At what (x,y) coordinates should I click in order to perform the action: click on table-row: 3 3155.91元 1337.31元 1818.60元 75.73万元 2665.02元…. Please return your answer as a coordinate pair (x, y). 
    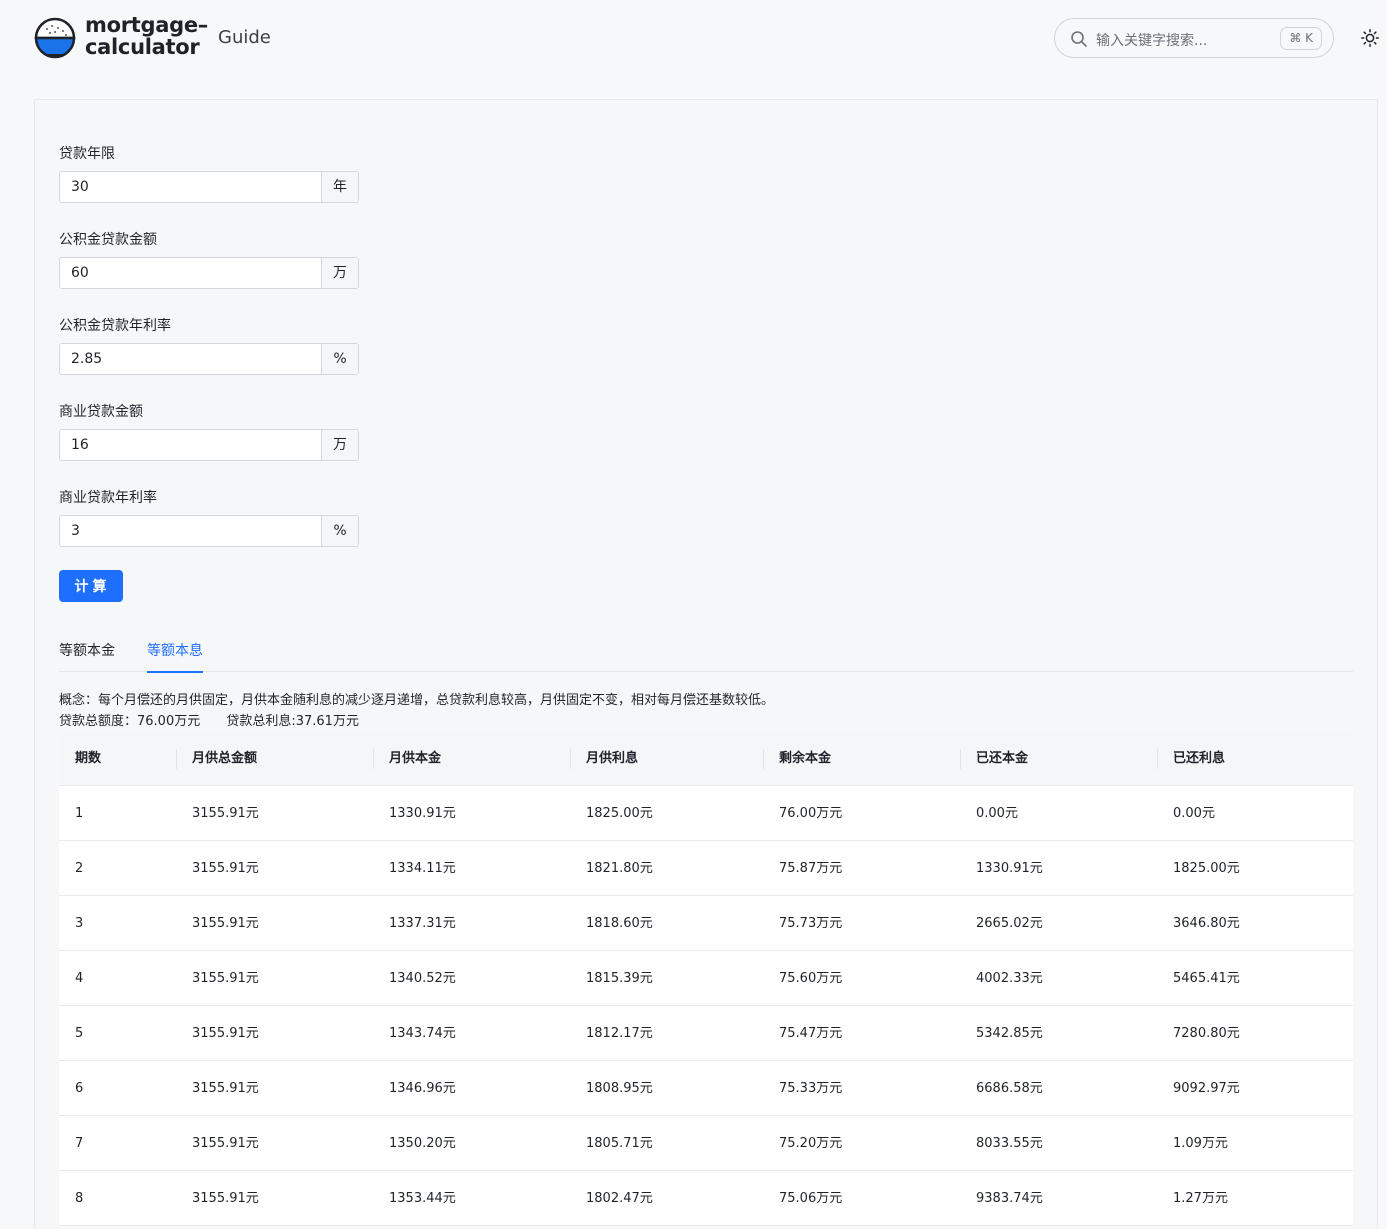
    Looking at the image, I should click on (706, 923).